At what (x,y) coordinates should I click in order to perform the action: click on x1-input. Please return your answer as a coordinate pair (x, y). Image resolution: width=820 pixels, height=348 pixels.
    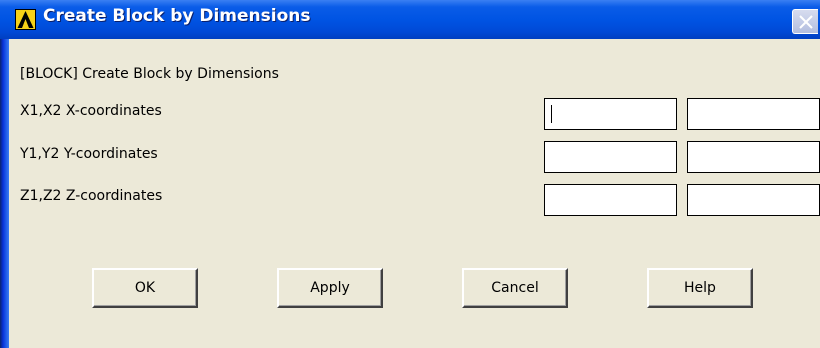
    Looking at the image, I should click on (610, 114).